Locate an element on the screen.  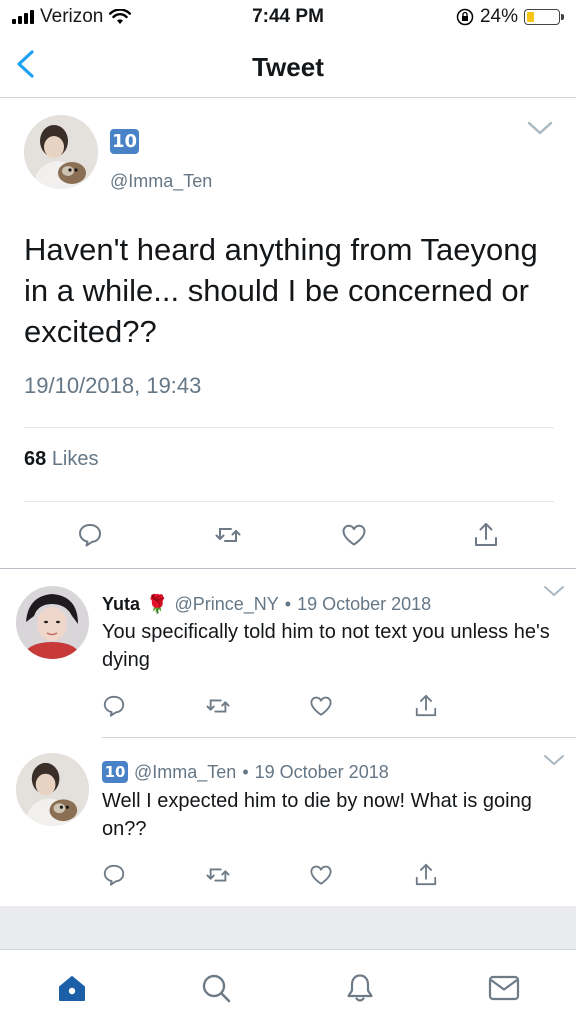
orientation-lock-icon is located at coordinates (465, 17).